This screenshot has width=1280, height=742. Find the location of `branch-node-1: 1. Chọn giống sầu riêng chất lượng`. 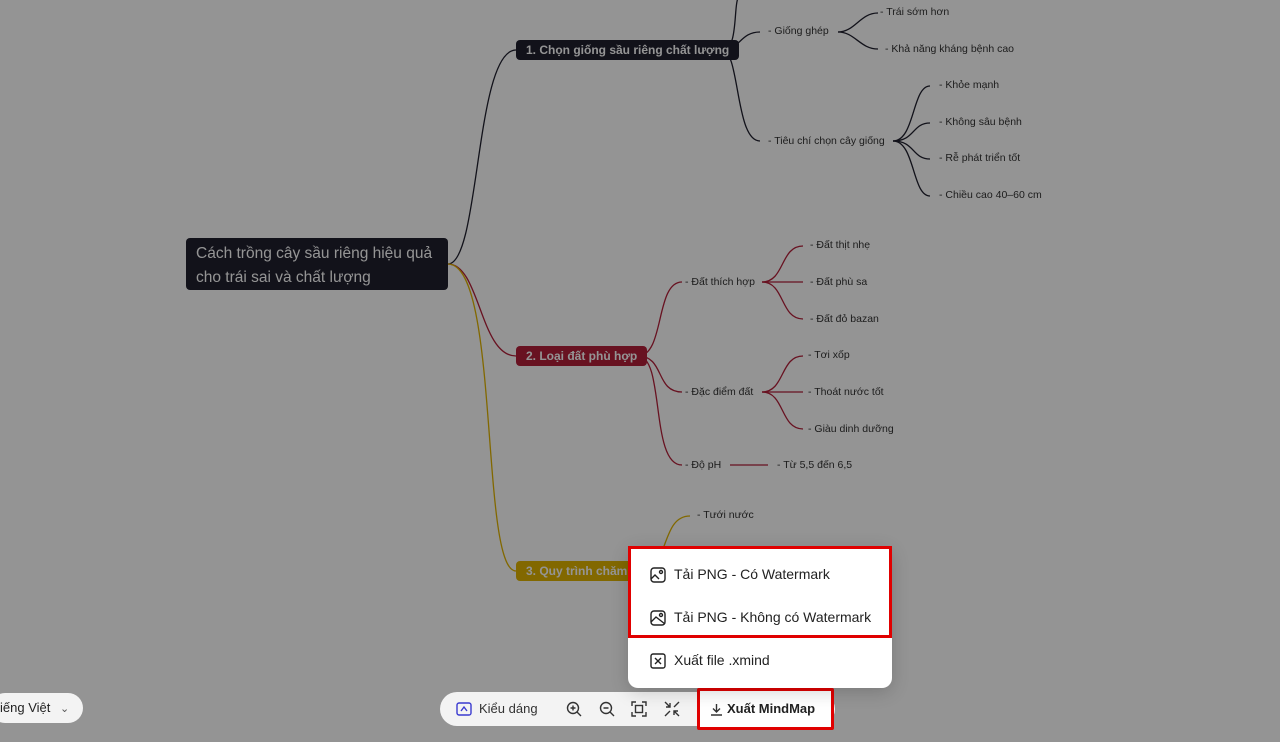

branch-node-1: 1. Chọn giống sầu riêng chất lượng is located at coordinates (628, 50).